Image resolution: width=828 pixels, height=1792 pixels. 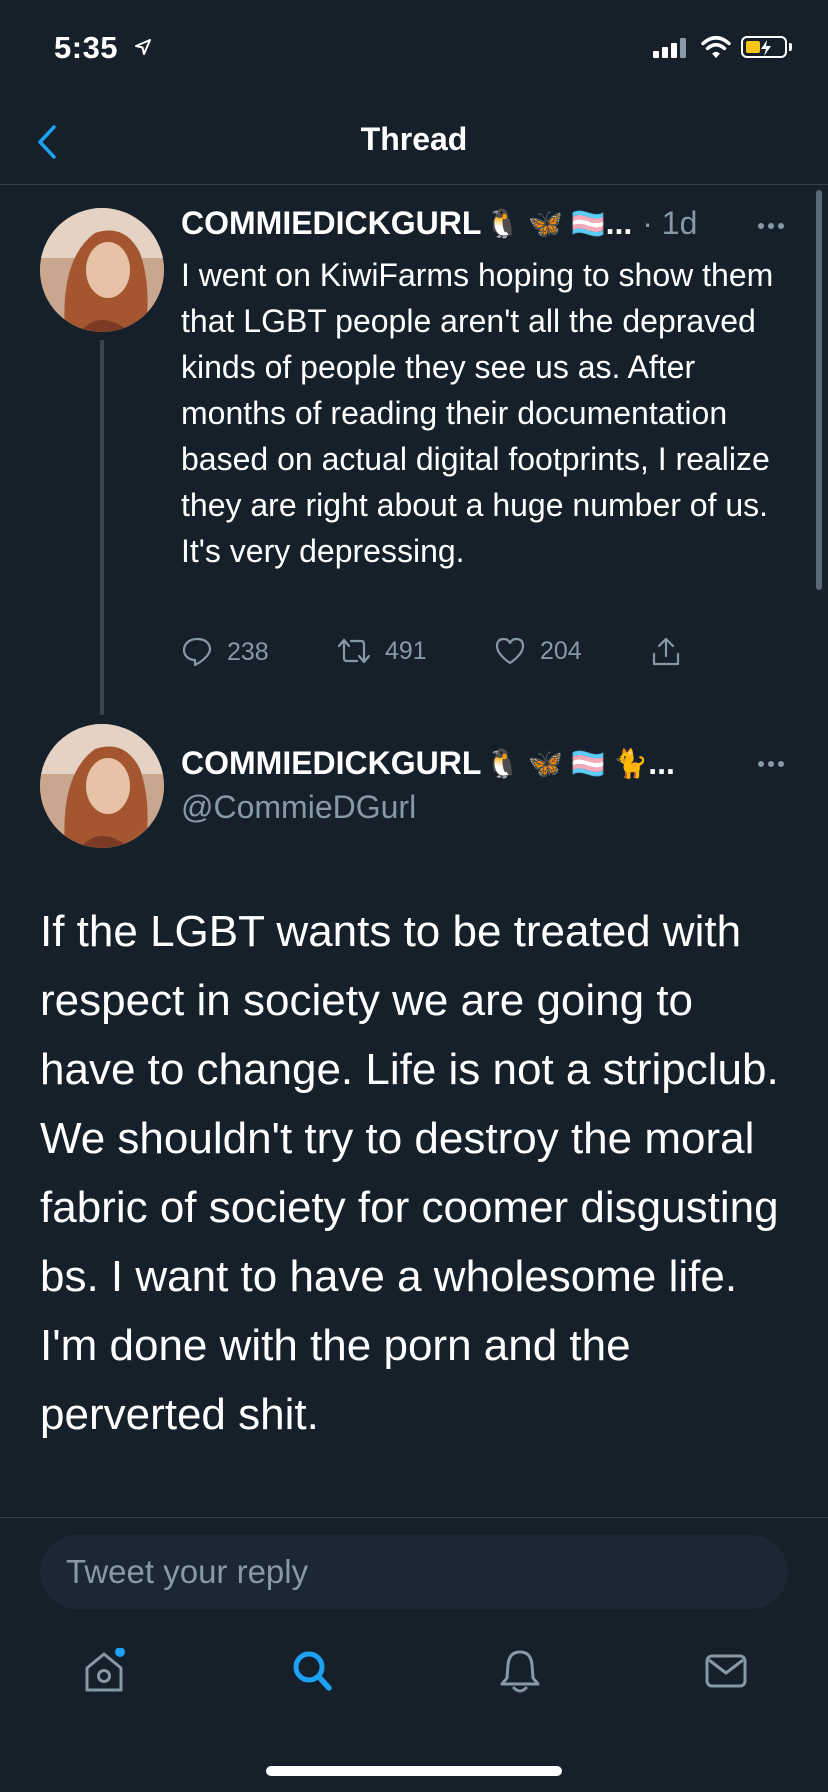 What do you see at coordinates (545, 223) in the screenshot?
I see `name-emojis: 🐧 🦋 🏳️‍⚧️` at bounding box center [545, 223].